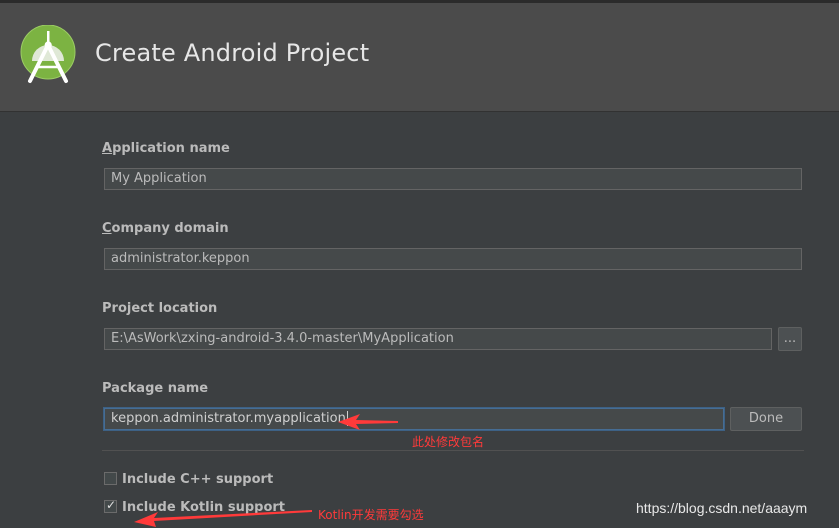 This screenshot has height=528, width=839. What do you see at coordinates (228, 418) in the screenshot?
I see `package-name-value: keppon.administrator.myapplication` at bounding box center [228, 418].